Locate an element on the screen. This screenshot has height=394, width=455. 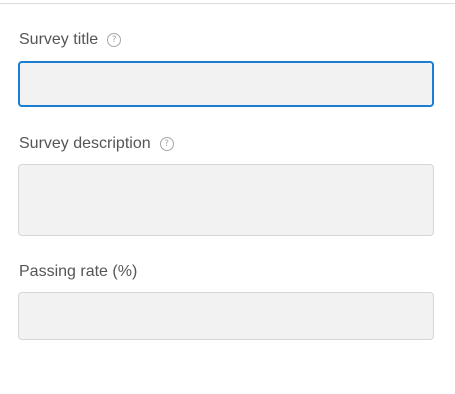
passing-rate-input is located at coordinates (226, 316).